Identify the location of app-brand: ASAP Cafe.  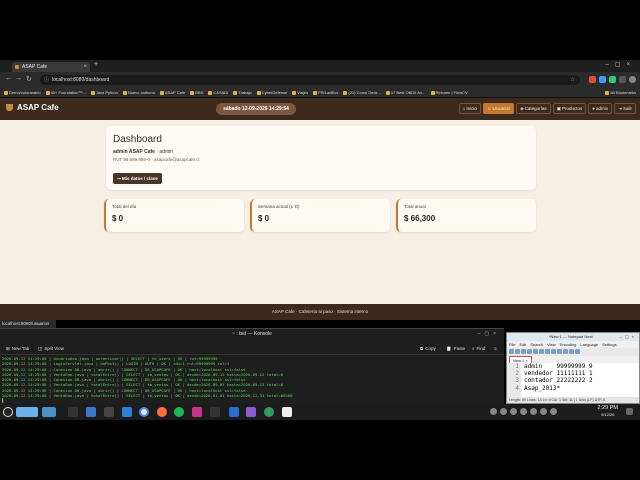
(32, 107).